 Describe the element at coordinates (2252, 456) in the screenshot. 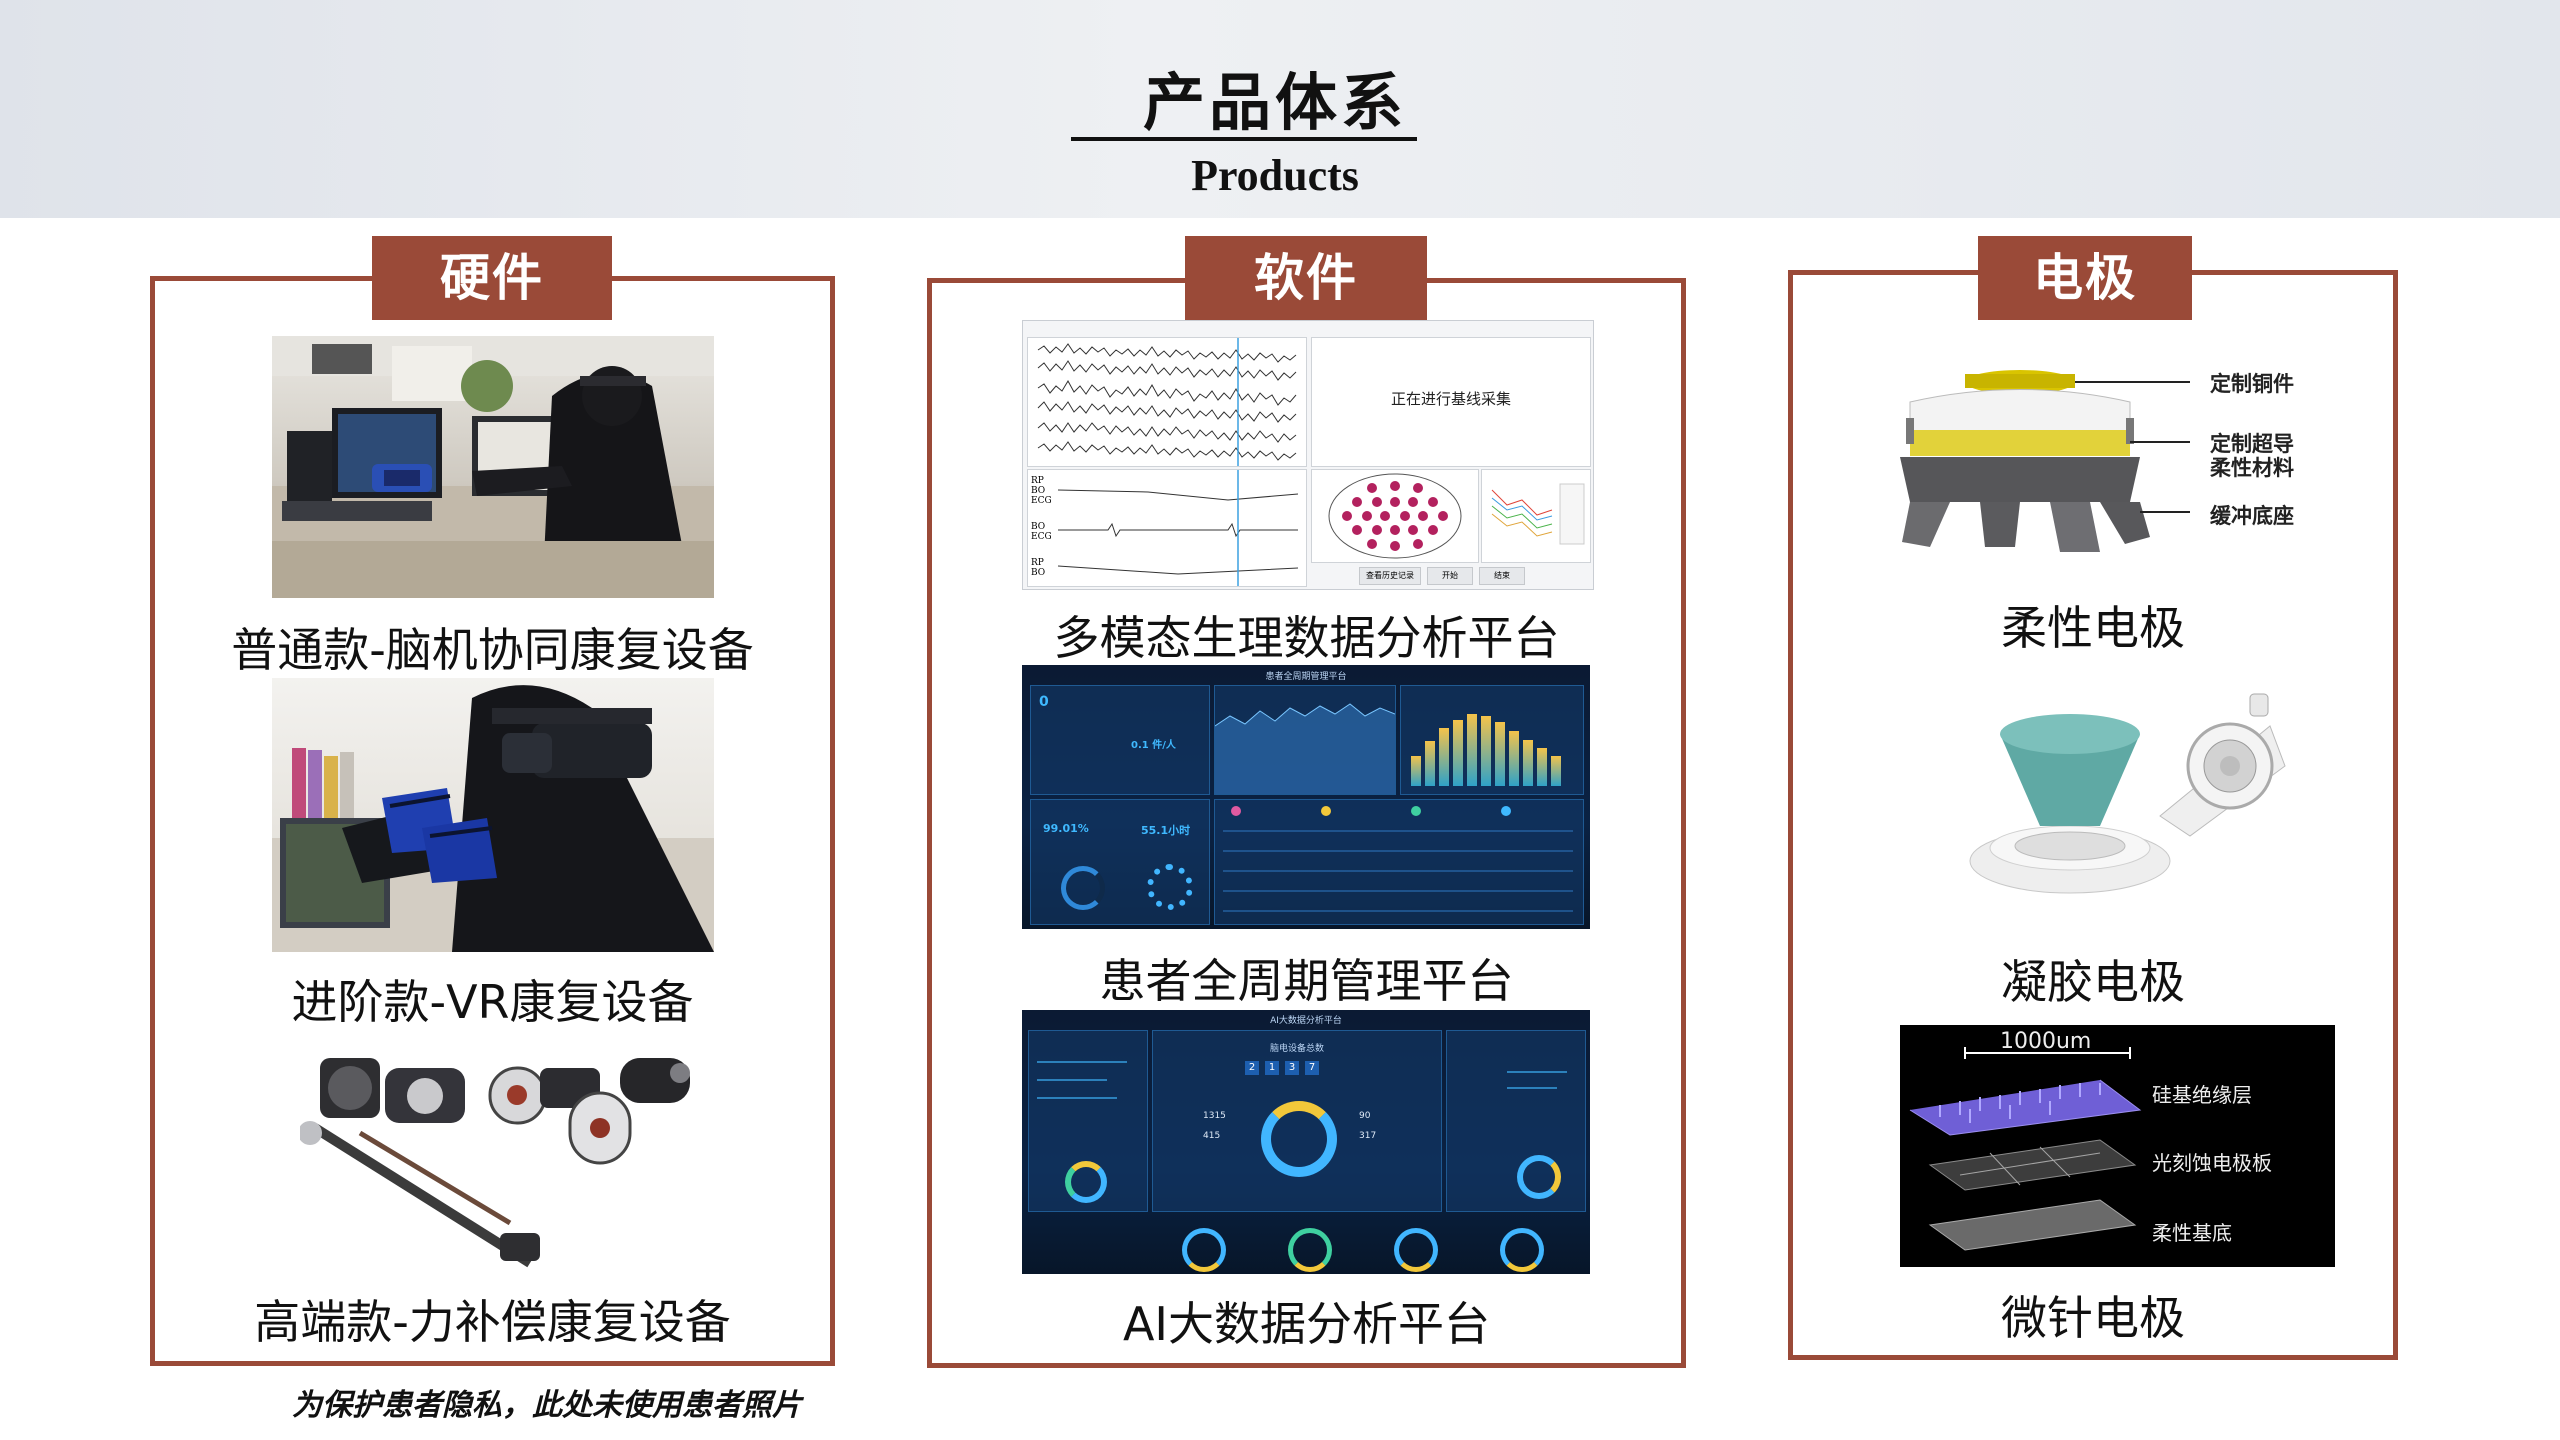

I see `flex-label-material: 定制超导 柔性材料` at that location.